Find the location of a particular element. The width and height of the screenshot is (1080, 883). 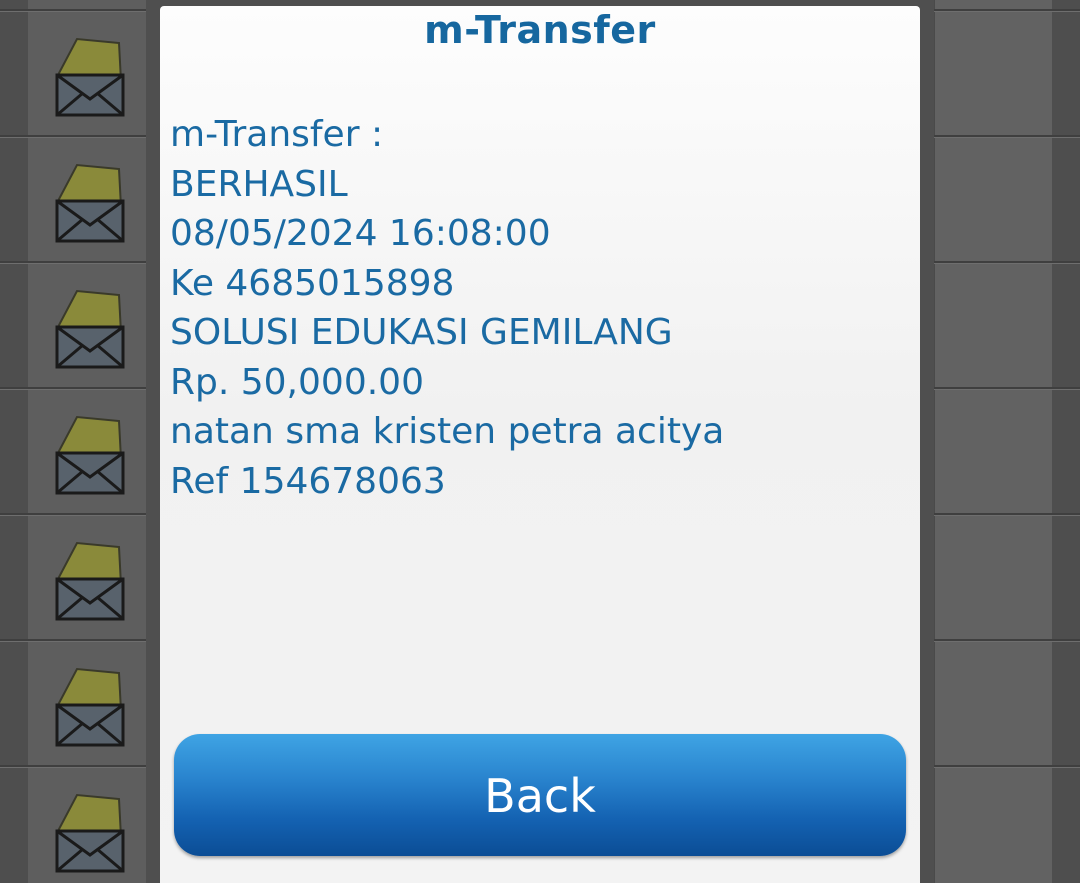

message-line-recipient-name: SOLUSI EDUKASI GEMILANG is located at coordinates (421, 332).